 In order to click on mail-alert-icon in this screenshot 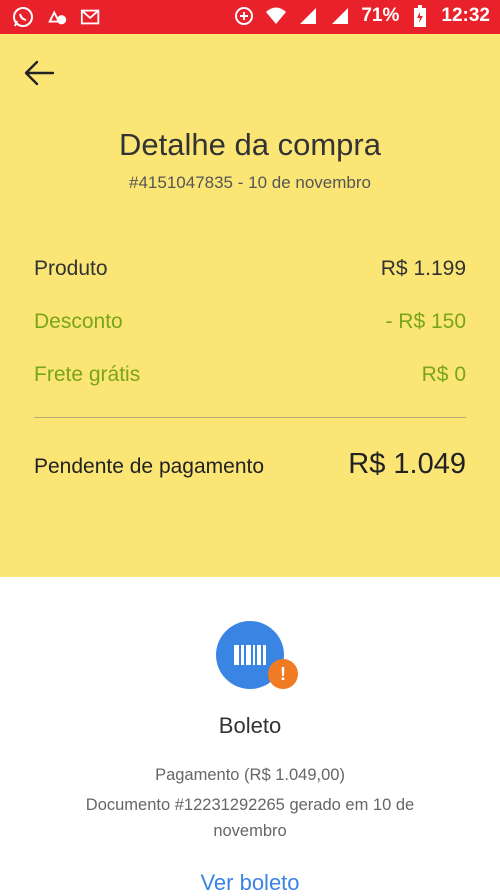, I will do `click(91, 17)`.